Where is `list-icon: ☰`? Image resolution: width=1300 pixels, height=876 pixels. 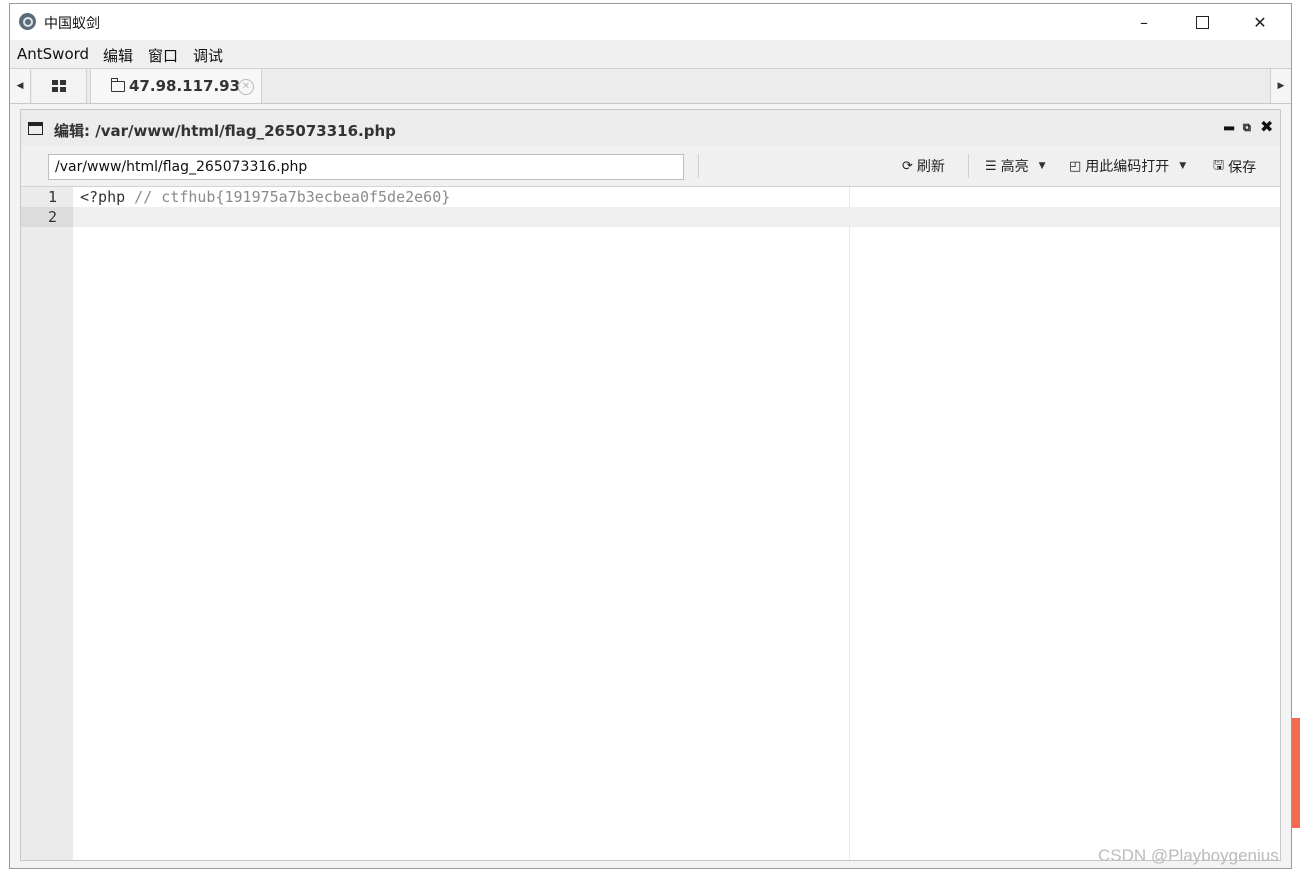
list-icon: ☰ is located at coordinates (991, 166).